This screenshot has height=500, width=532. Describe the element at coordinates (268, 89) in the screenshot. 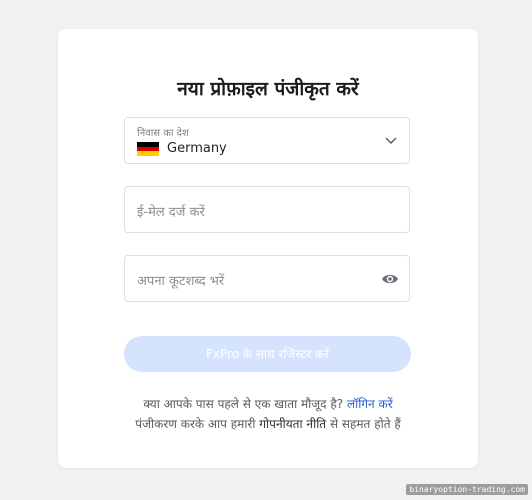

I see `page-title: नया प्रोफ़ाइल पंजीकृत करें` at that location.